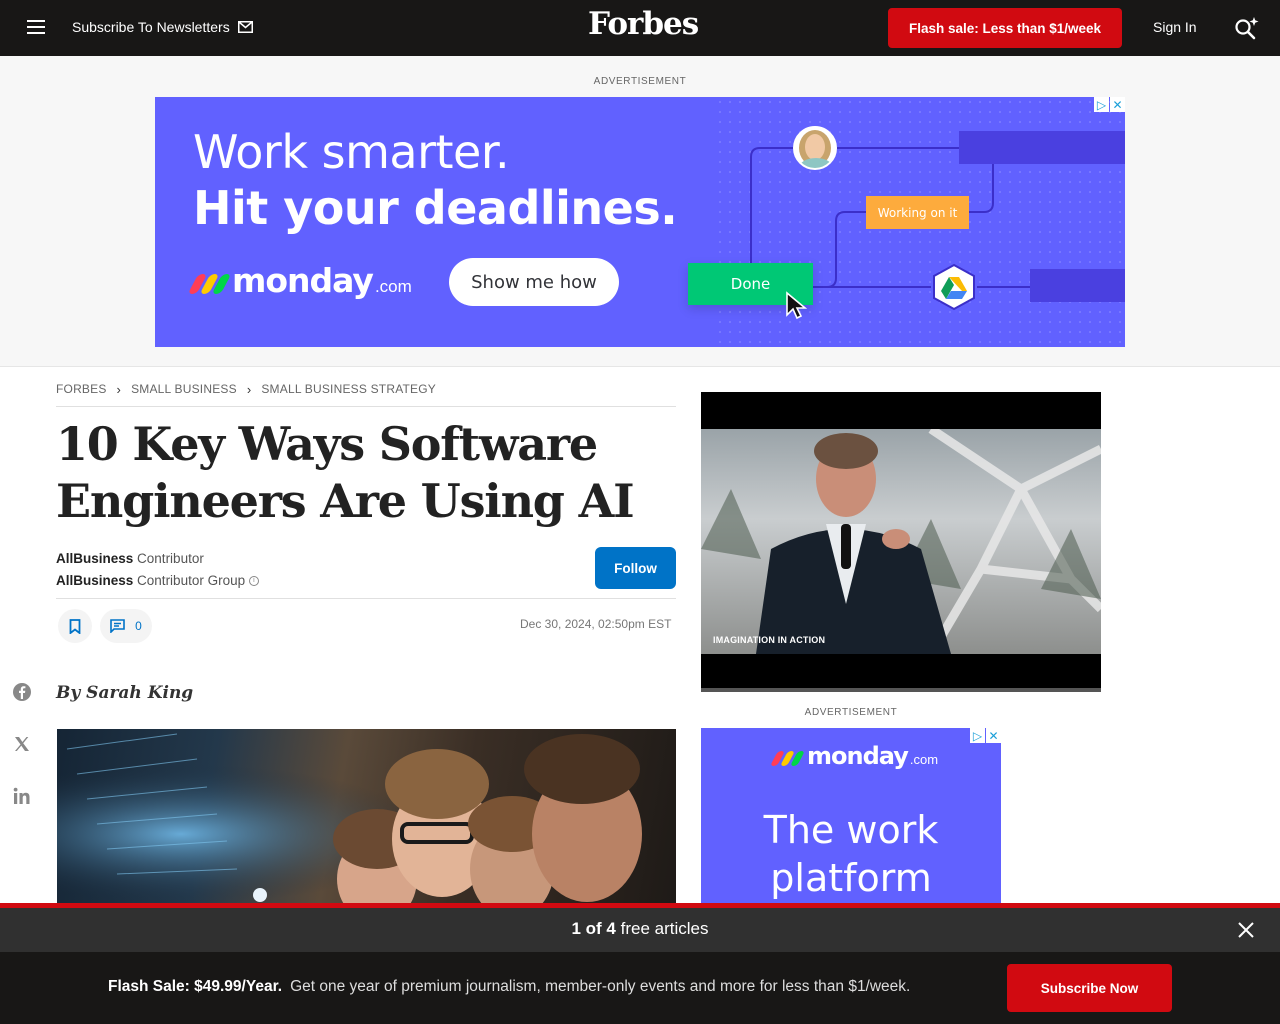 This screenshot has height=1024, width=1280. I want to click on ad-headline-1: Work smarter., so click(351, 152).